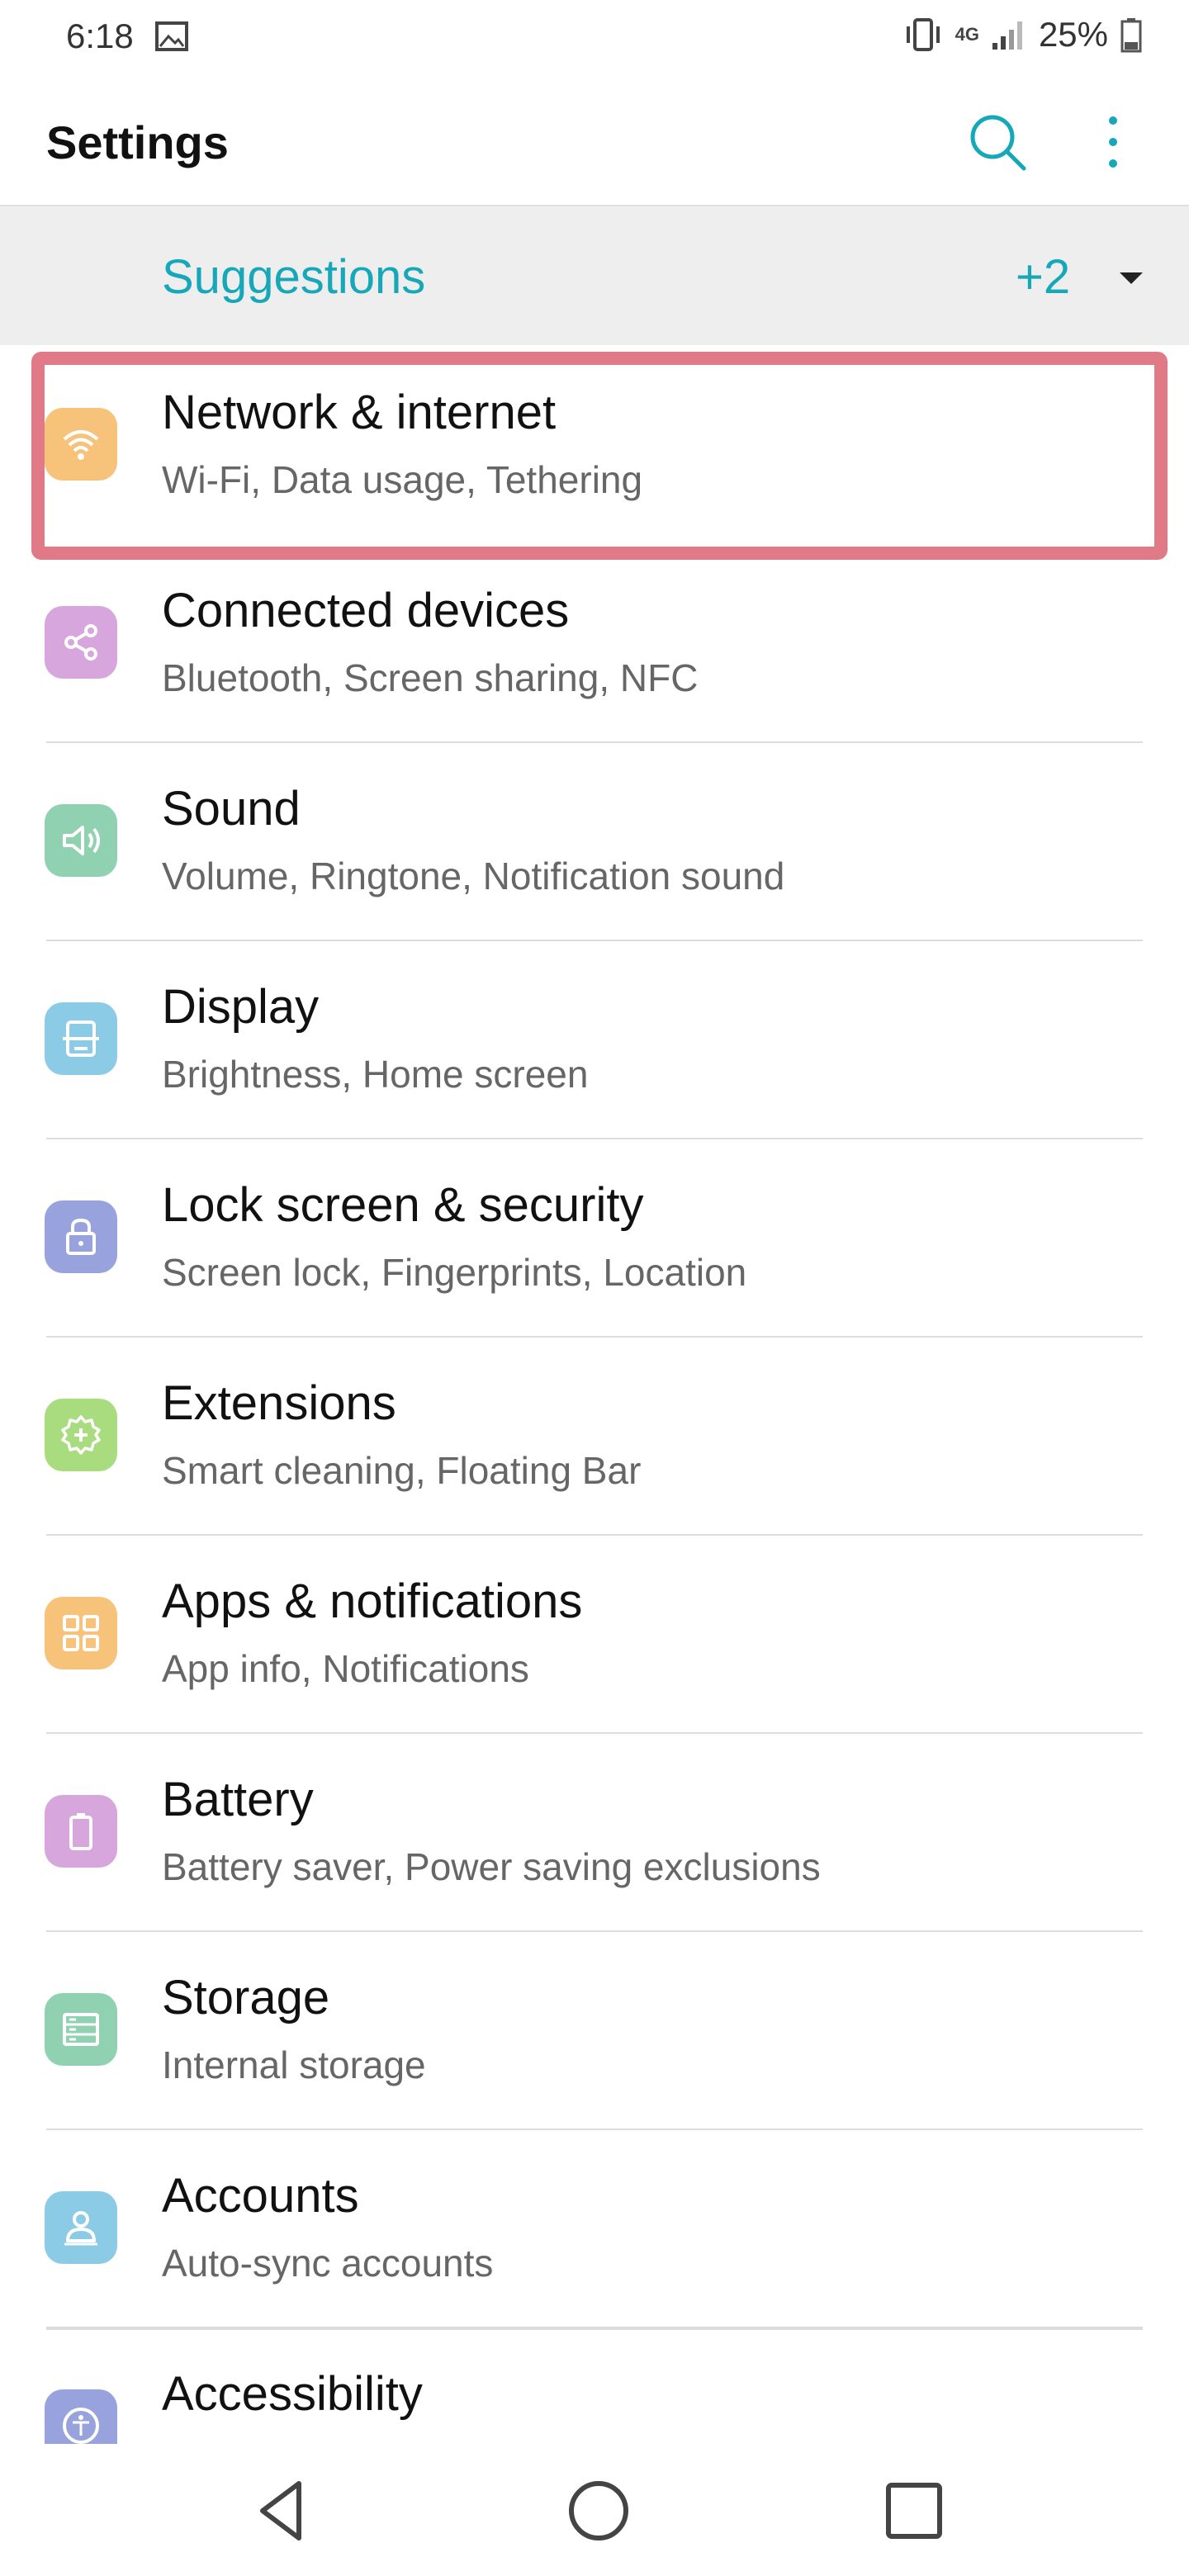 The width and height of the screenshot is (1189, 2576). I want to click on display-icon, so click(81, 1038).